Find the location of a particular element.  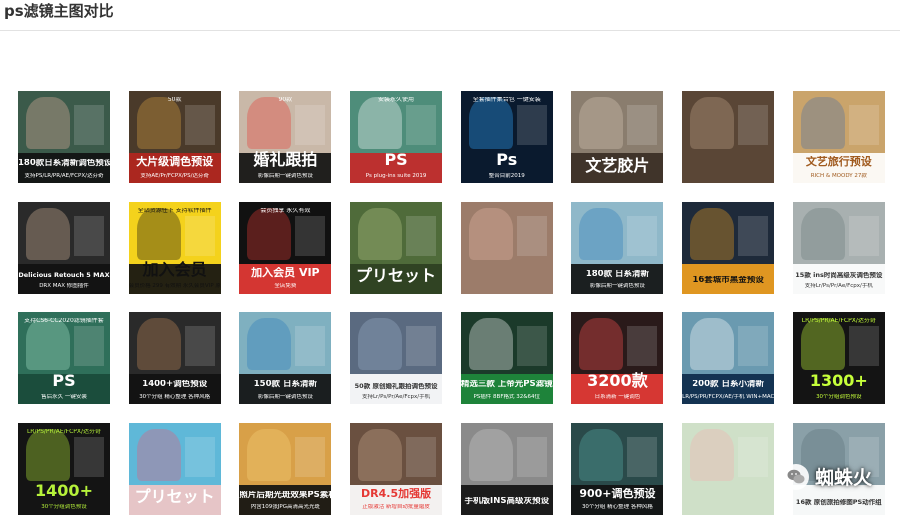

thumbnail-main-text: 精选三款 上帝光PS滤镜 is located at coordinates (506, 385).